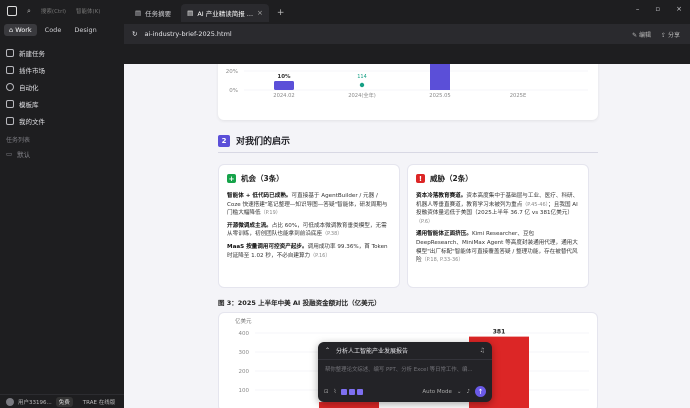 This screenshot has height=408, width=690. Describe the element at coordinates (499, 332) in the screenshot. I see `data-label: 381` at that location.